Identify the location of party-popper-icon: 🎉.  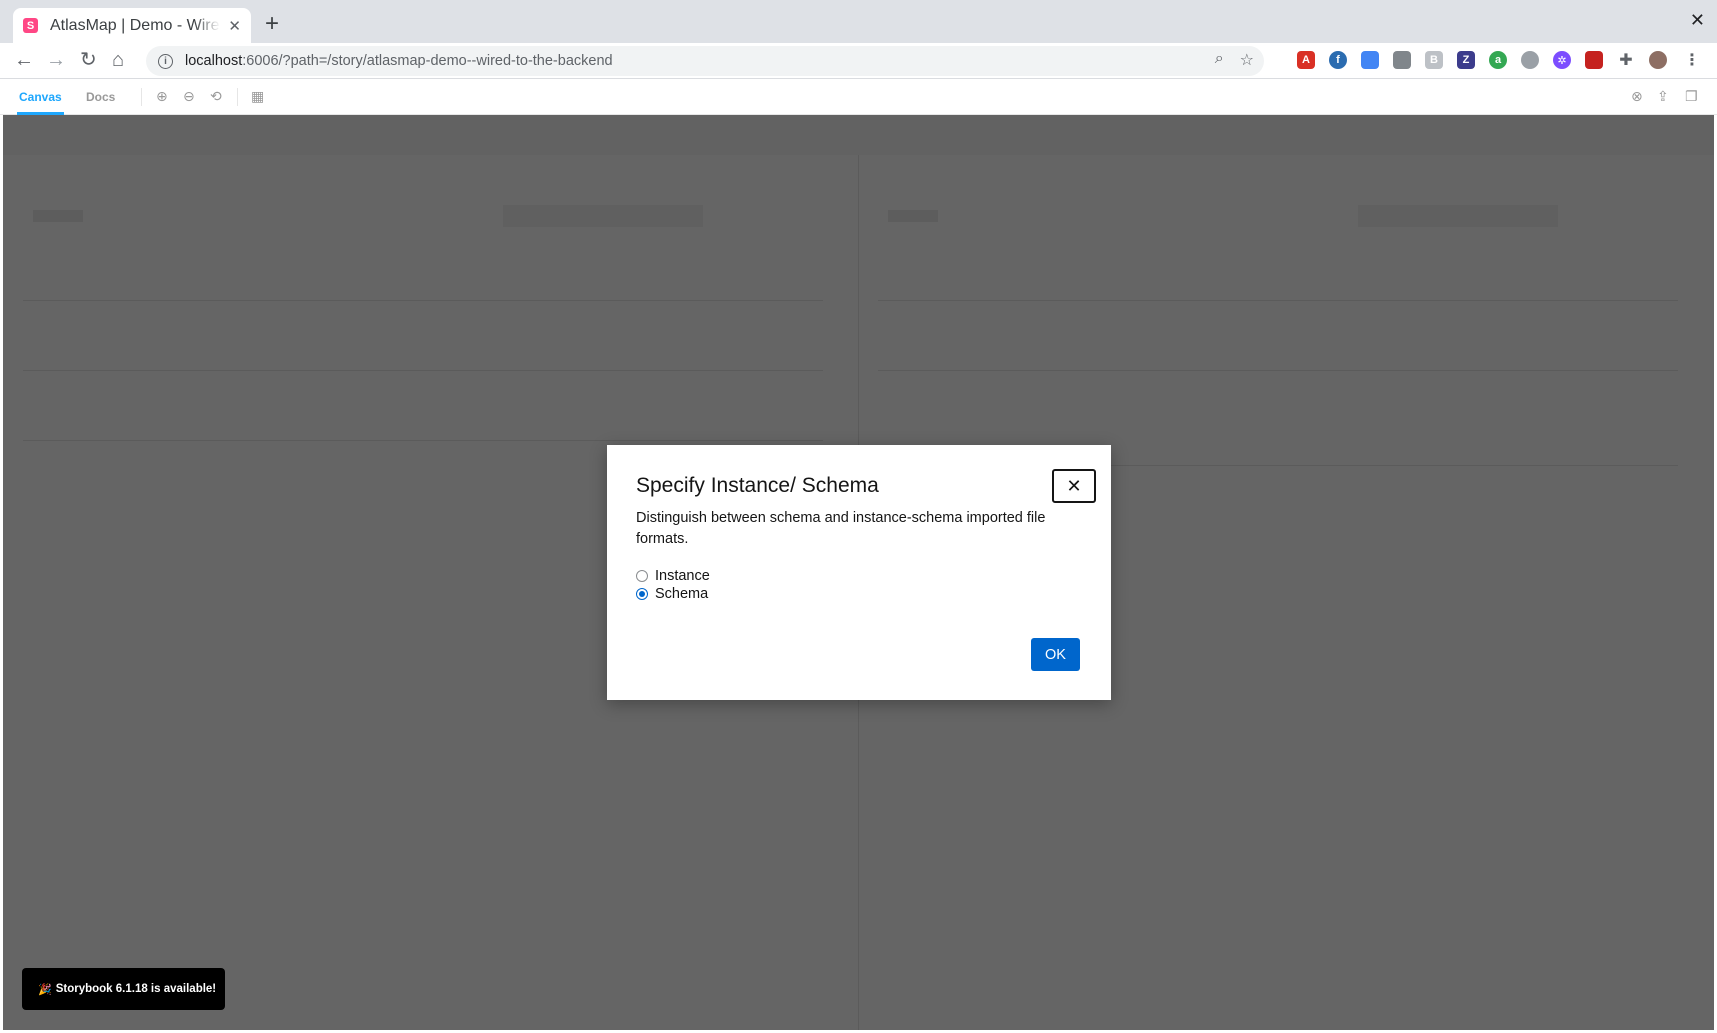
(45, 989).